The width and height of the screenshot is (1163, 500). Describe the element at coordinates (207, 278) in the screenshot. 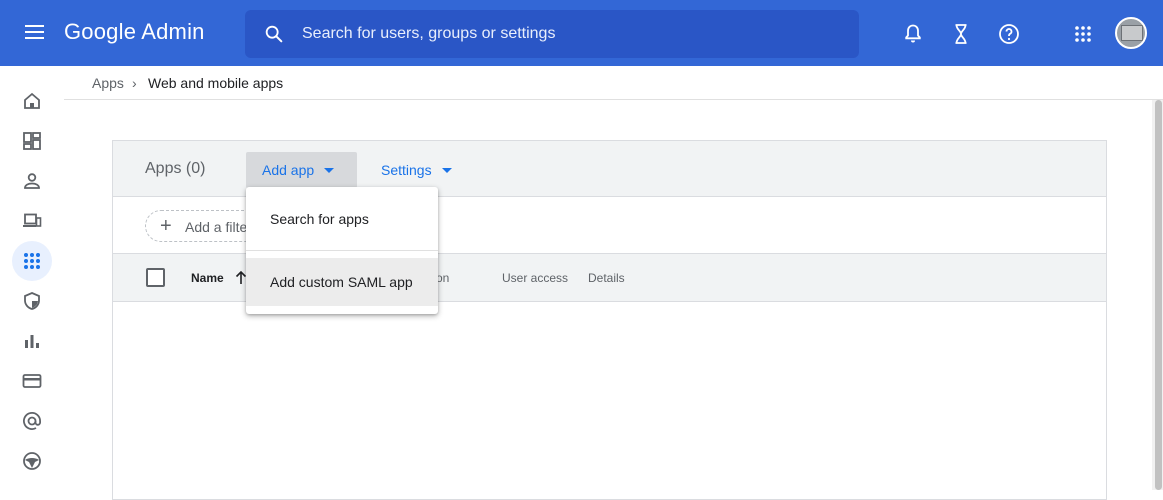

I see `column-header-name: Name` at that location.